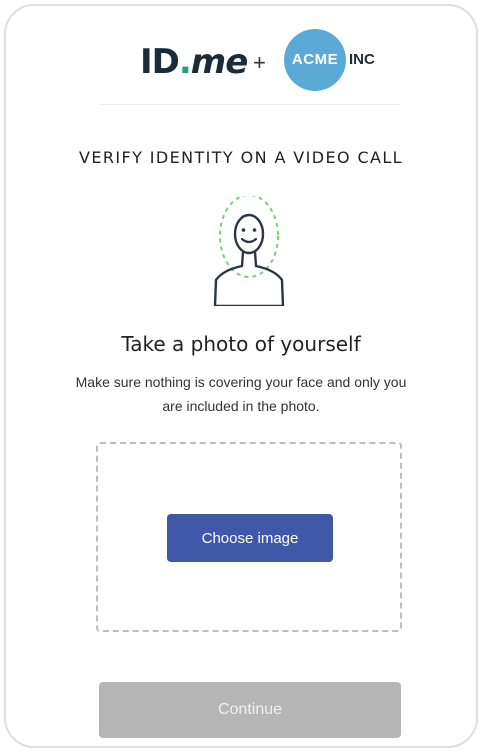 The height and width of the screenshot is (754, 483). Describe the element at coordinates (250, 710) in the screenshot. I see `continue-button: Continue` at that location.